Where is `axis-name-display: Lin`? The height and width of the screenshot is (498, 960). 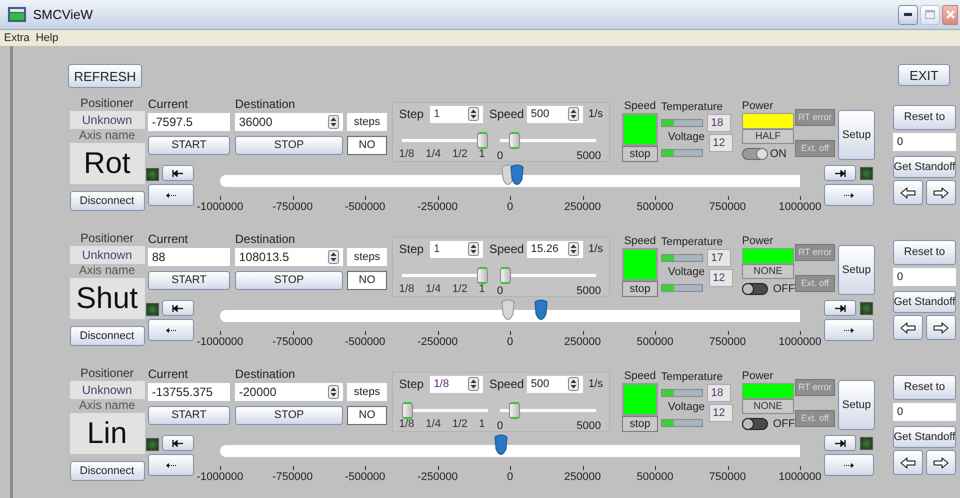 axis-name-display: Lin is located at coordinates (107, 433).